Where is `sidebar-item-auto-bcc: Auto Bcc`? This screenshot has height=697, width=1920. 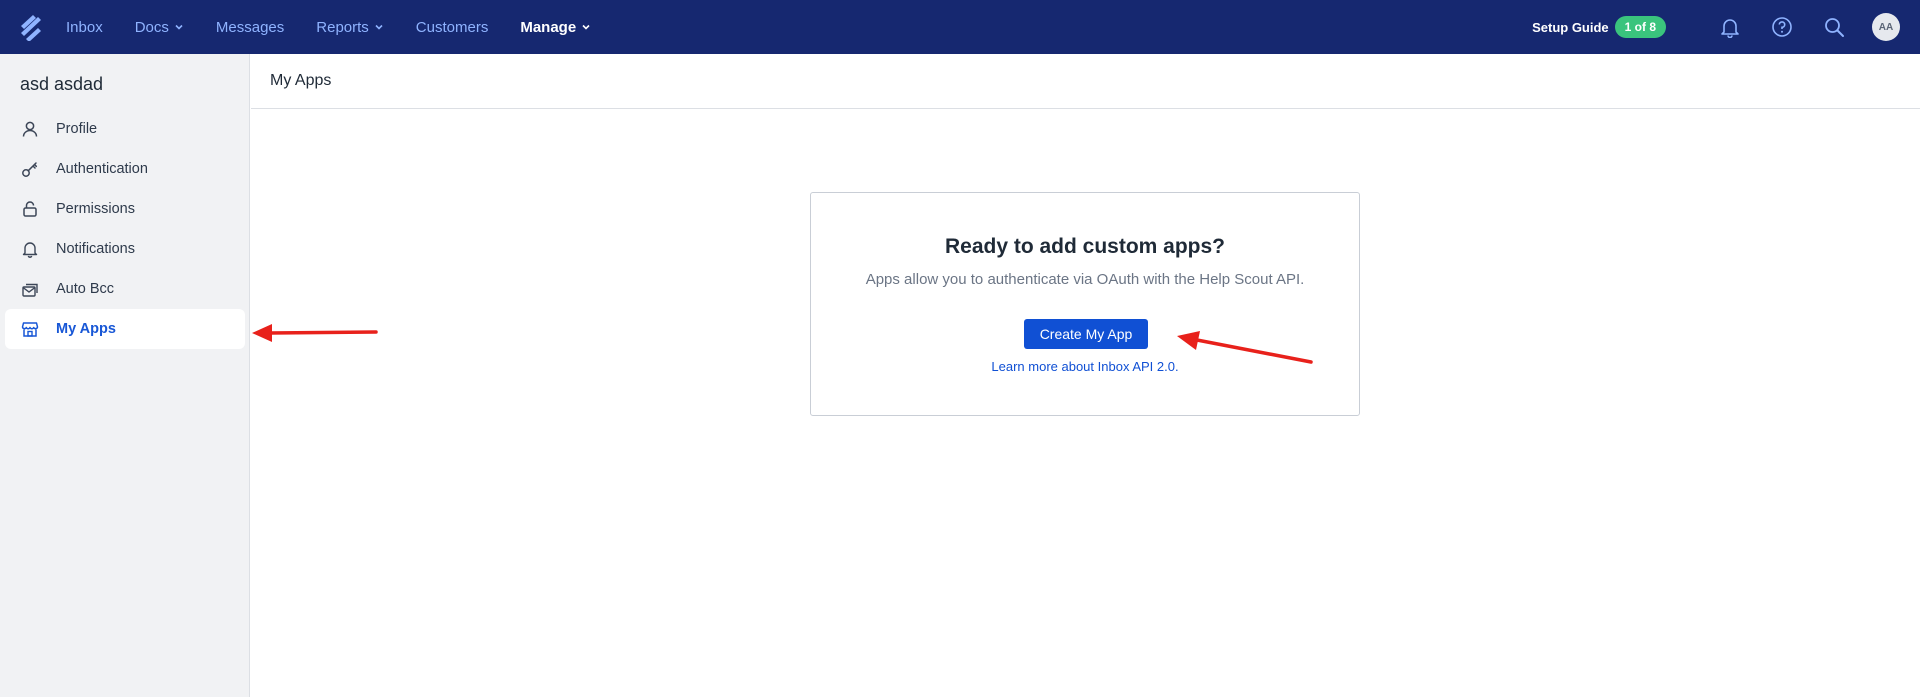 sidebar-item-auto-bcc: Auto Bcc is located at coordinates (125, 289).